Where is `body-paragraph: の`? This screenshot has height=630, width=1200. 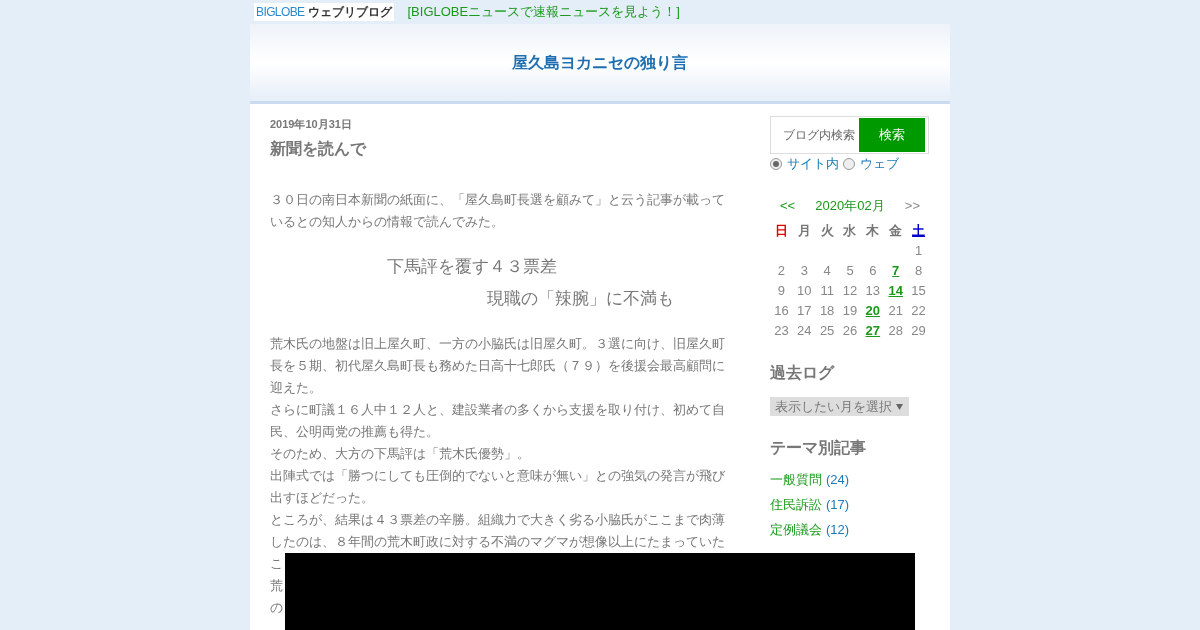
body-paragraph: の is located at coordinates (277, 607).